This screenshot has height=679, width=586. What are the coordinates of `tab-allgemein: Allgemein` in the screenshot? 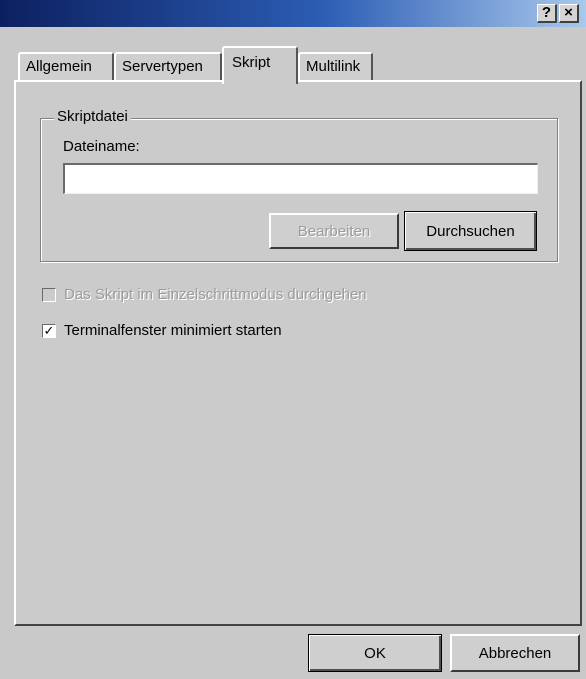 It's located at (66, 66).